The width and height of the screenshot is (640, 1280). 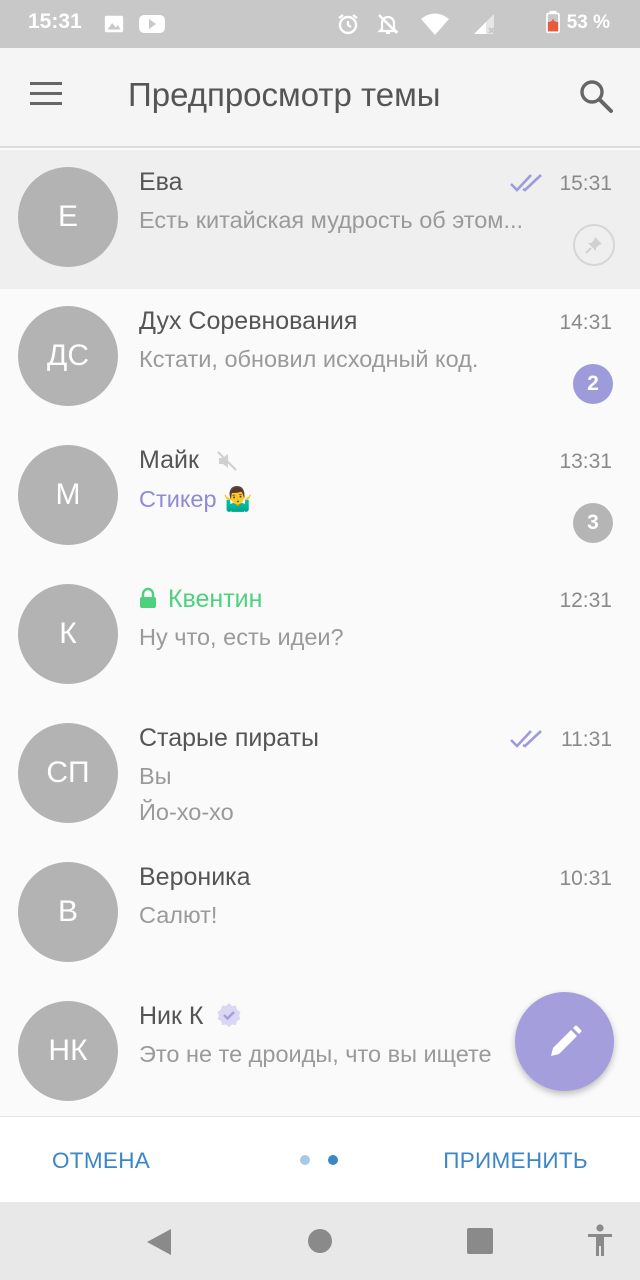 I want to click on signal-icon, so click(x=484, y=24).